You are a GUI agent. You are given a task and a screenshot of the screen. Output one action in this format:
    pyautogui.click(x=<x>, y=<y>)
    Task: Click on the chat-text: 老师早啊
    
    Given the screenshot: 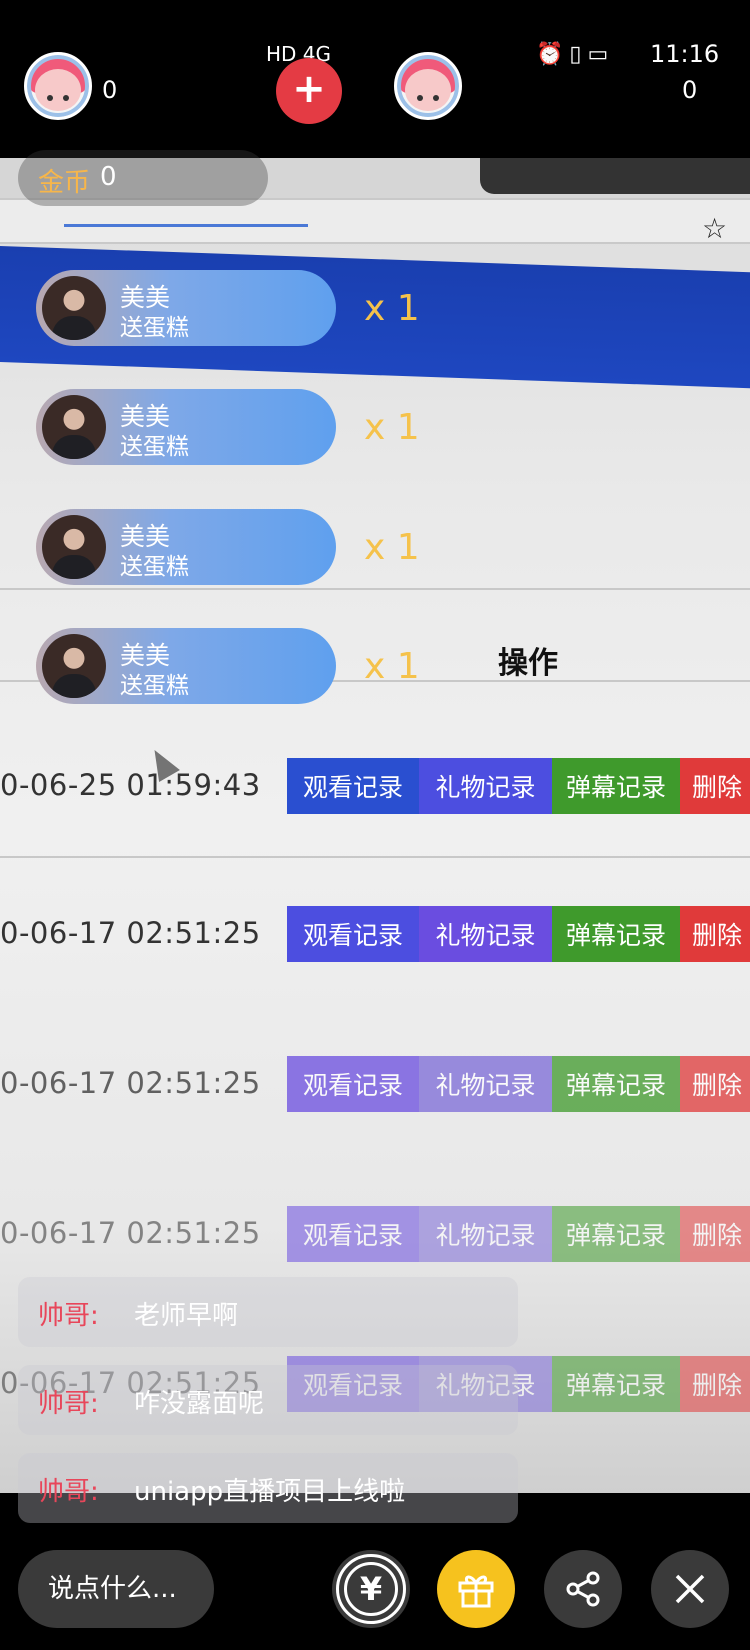 What is the action you would take?
    pyautogui.click(x=186, y=1316)
    